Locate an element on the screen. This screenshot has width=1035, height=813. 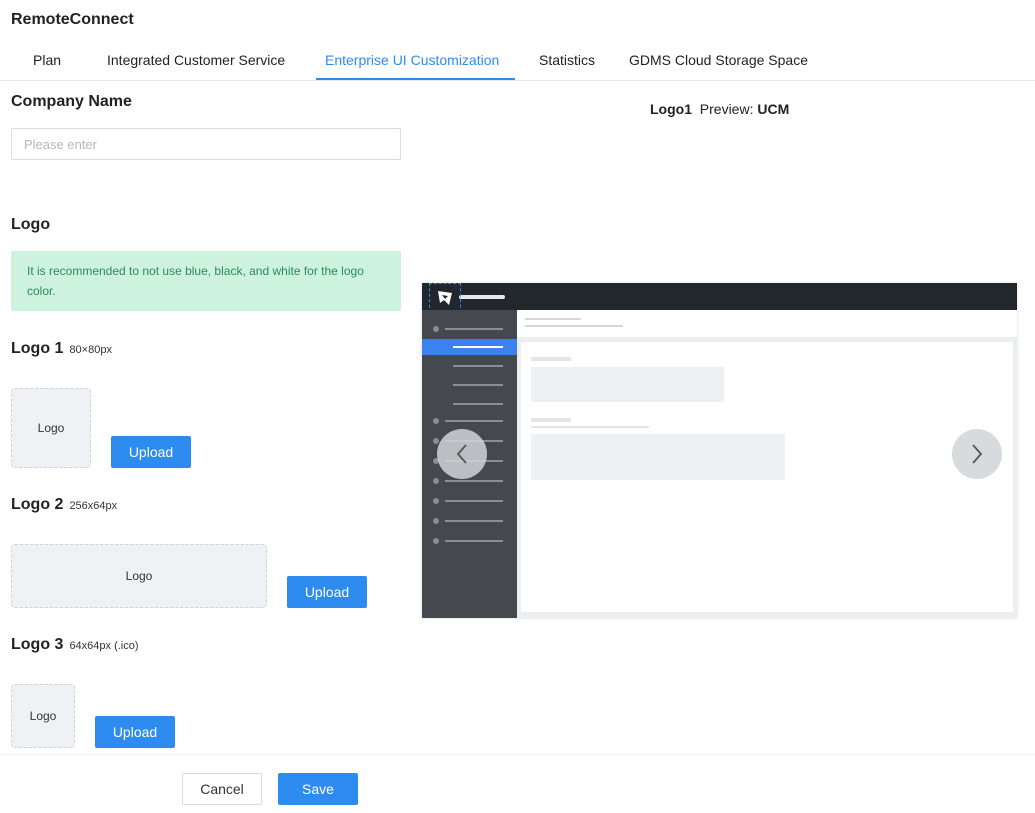
logo2-upload-button: Upload is located at coordinates (327, 592).